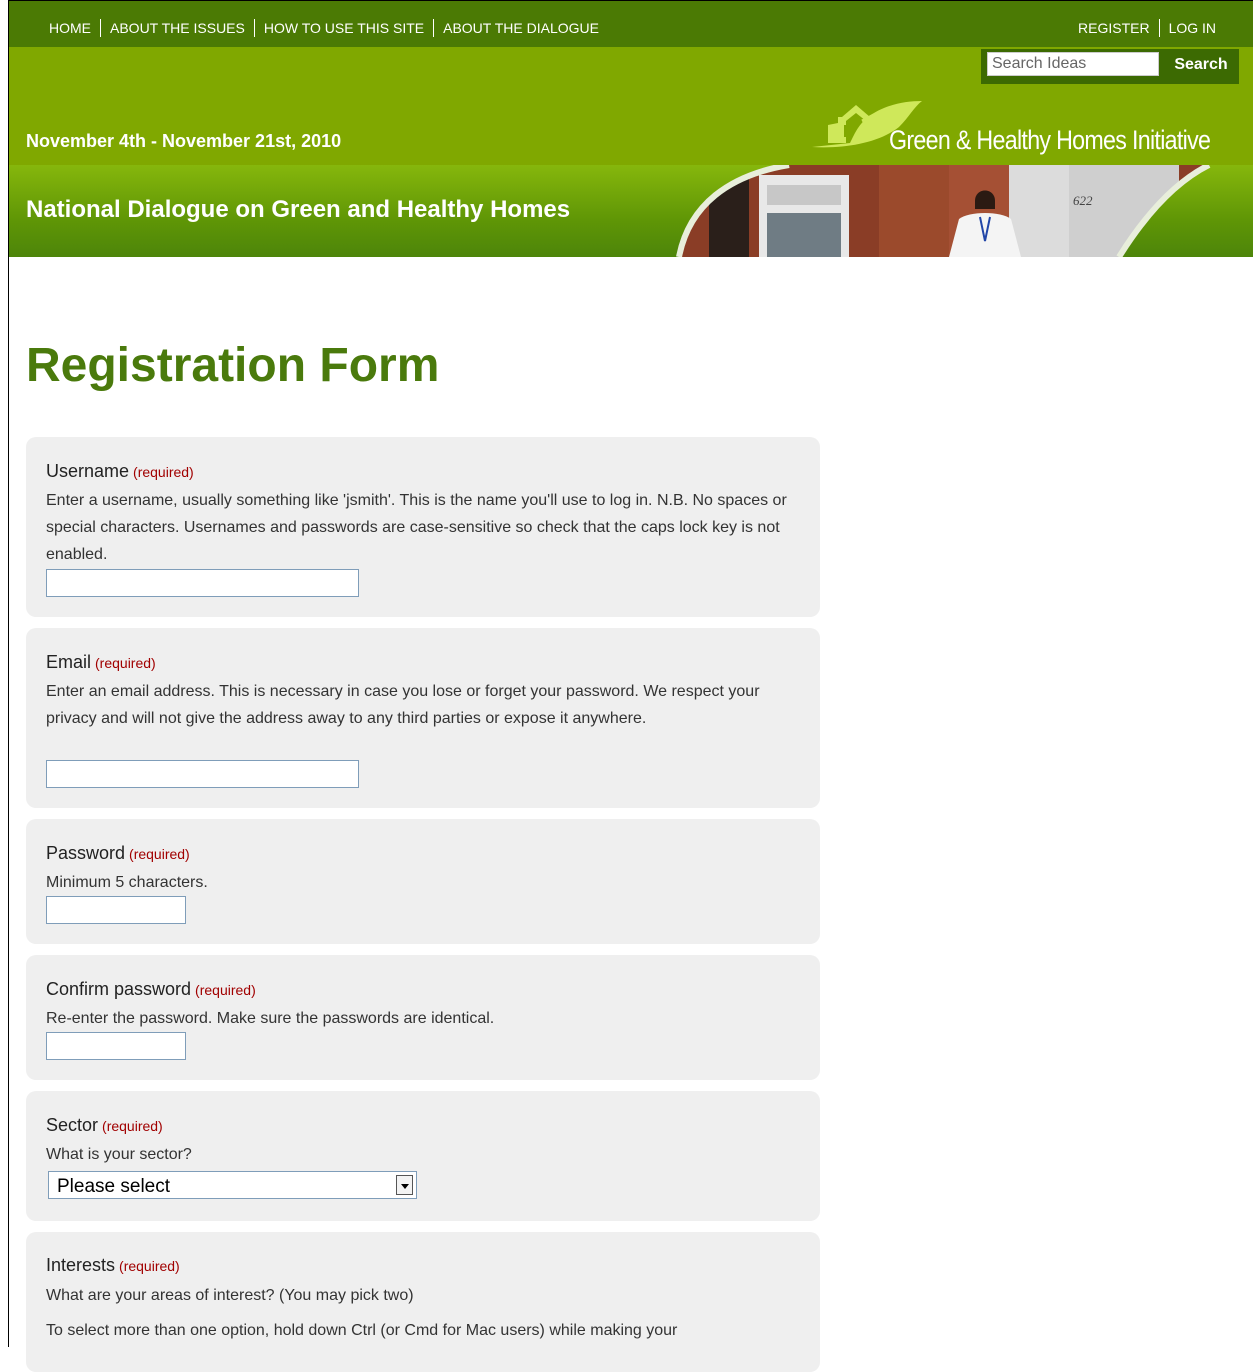  What do you see at coordinates (114, 1186) in the screenshot?
I see `sector-selected-value: Please select` at bounding box center [114, 1186].